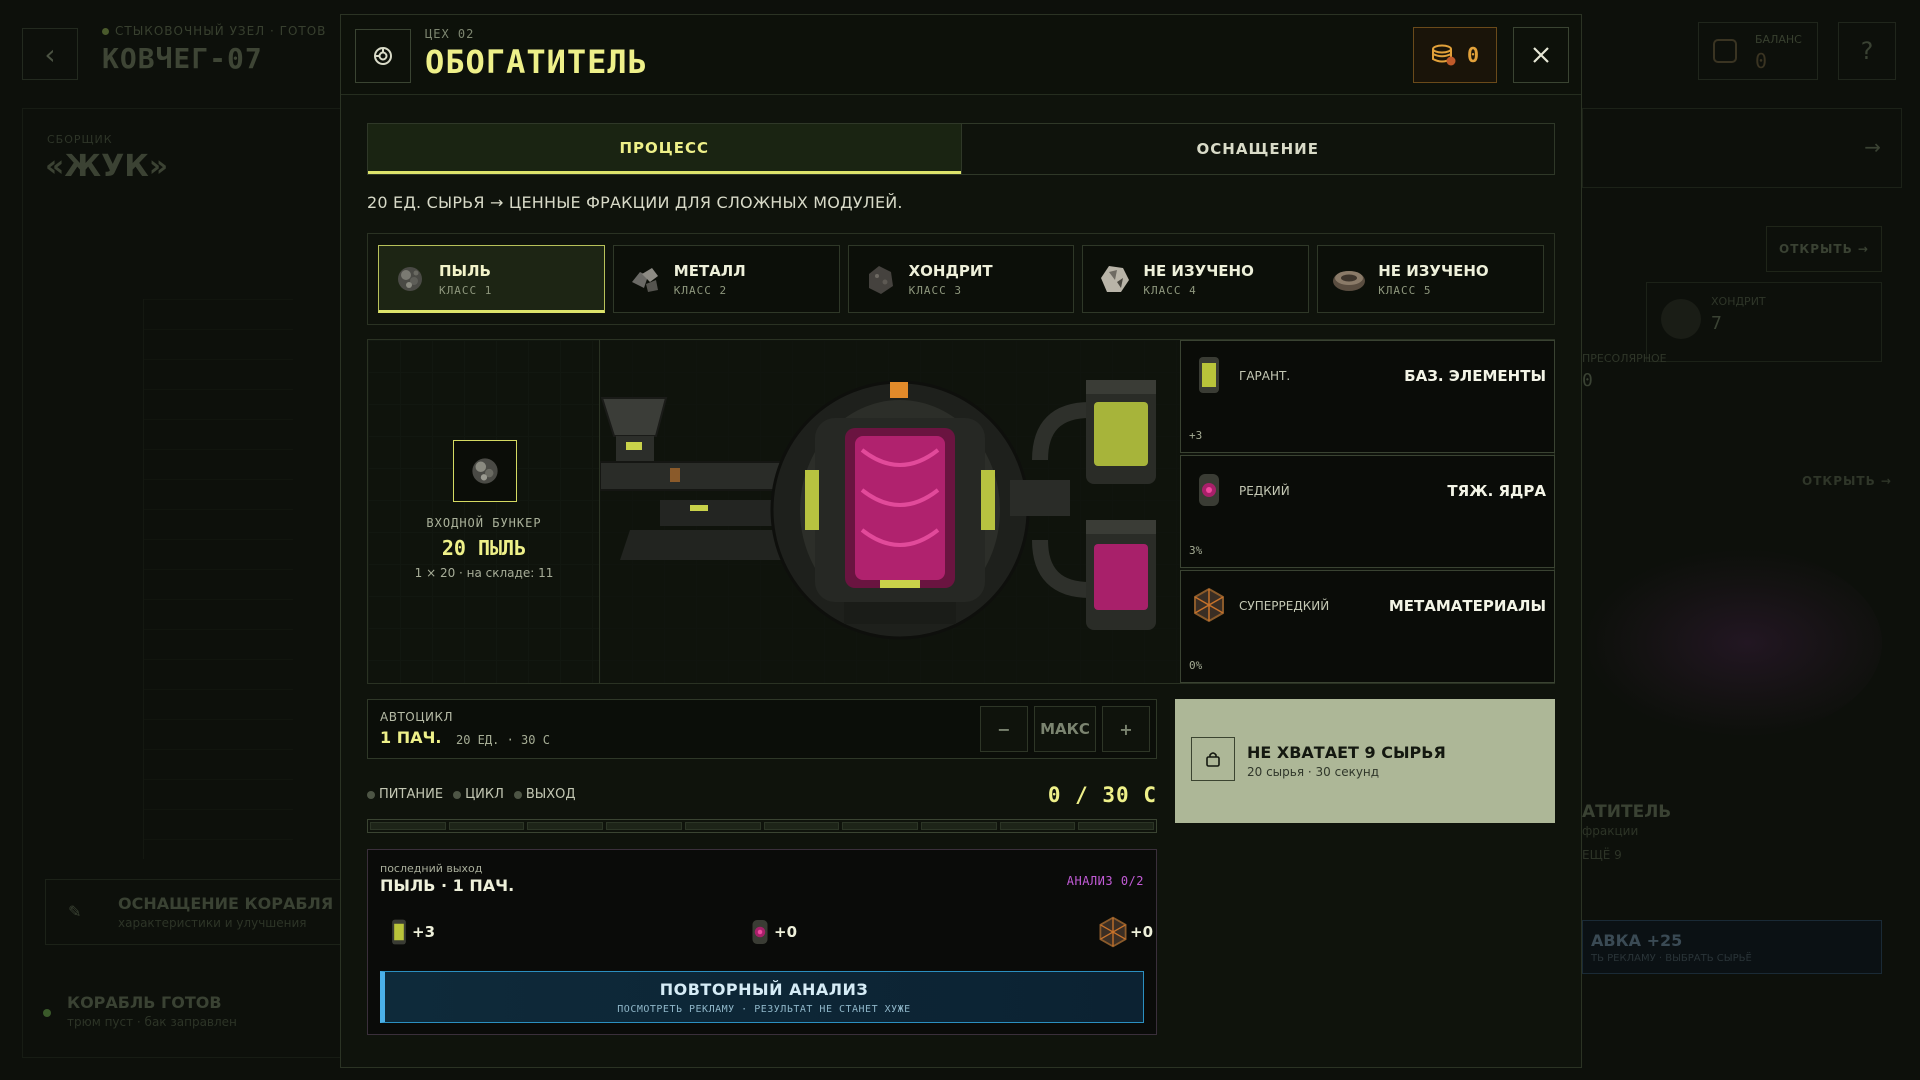 The height and width of the screenshot is (1080, 1920). I want to click on enricher-machine-illustration, so click(889, 511).